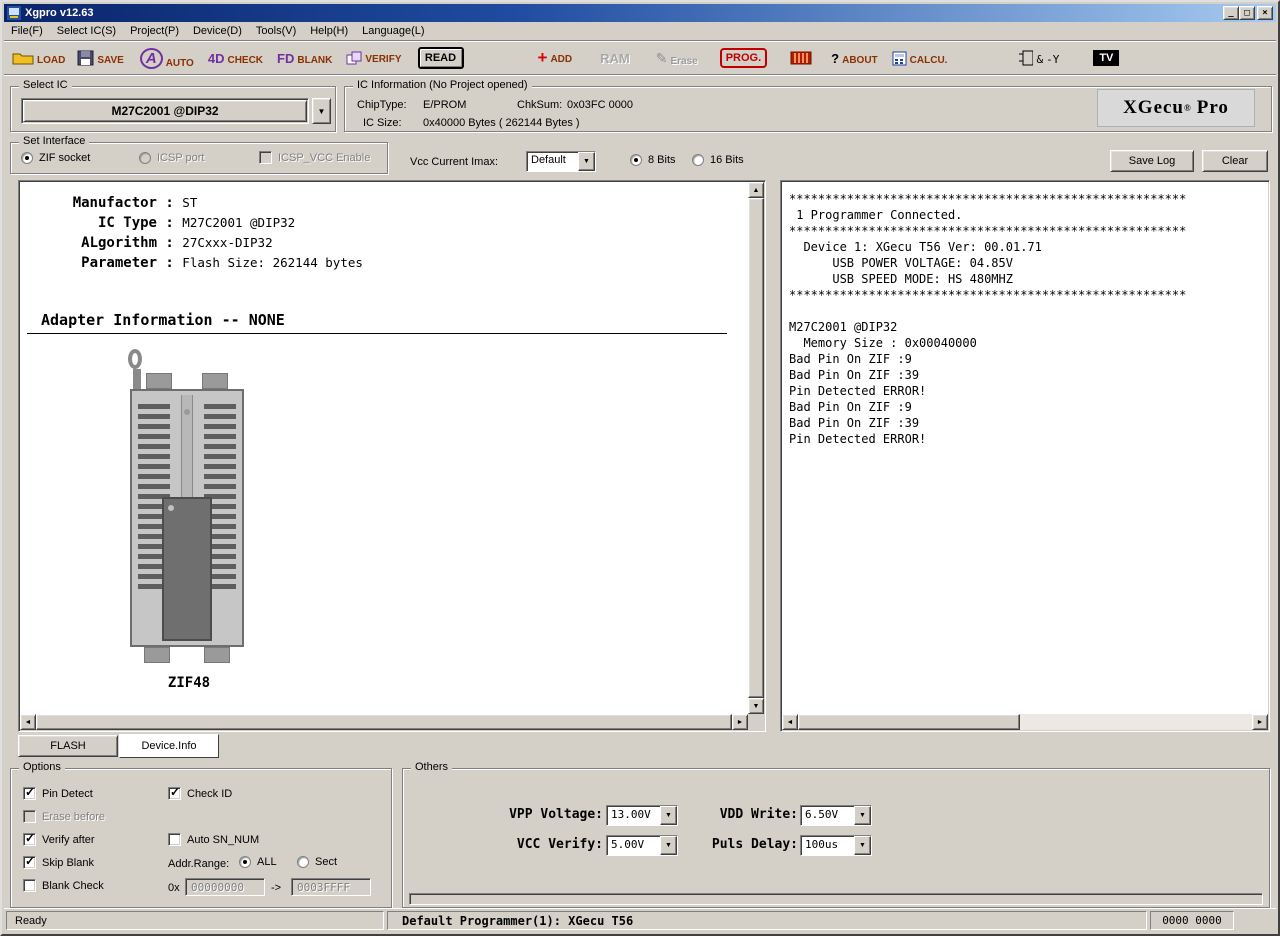  Describe the element at coordinates (743, 58) in the screenshot. I see `toolbar-prog-button: PROG.` at that location.